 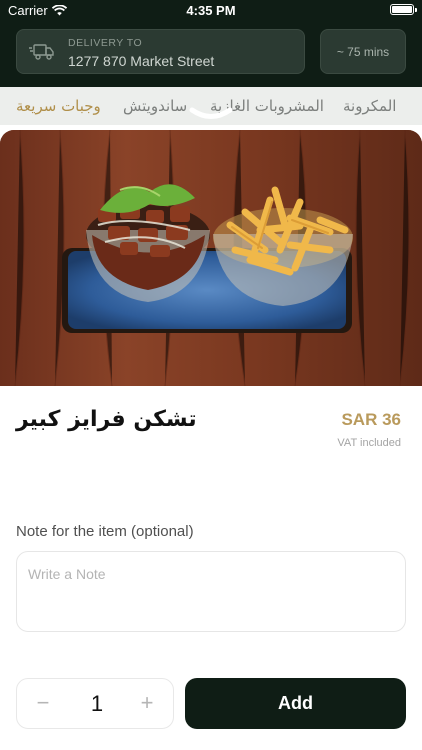 I want to click on decrease-quantity-button: −, so click(x=43, y=704).